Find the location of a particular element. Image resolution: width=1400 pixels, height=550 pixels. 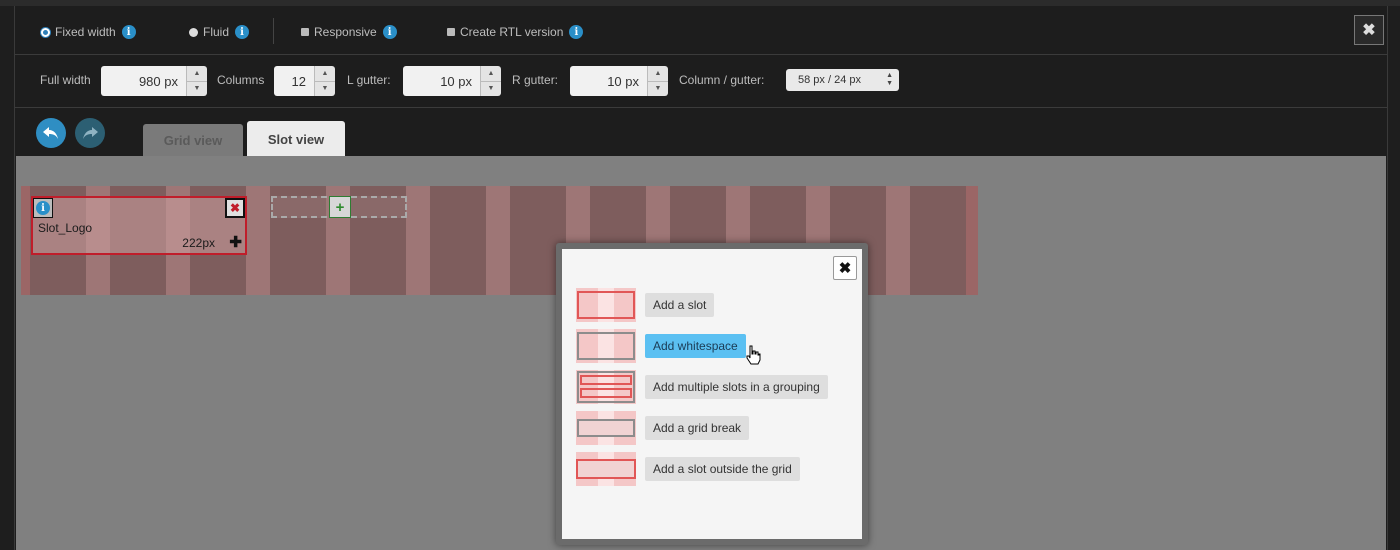

fixed-width-label: Fixed width is located at coordinates (85, 32).